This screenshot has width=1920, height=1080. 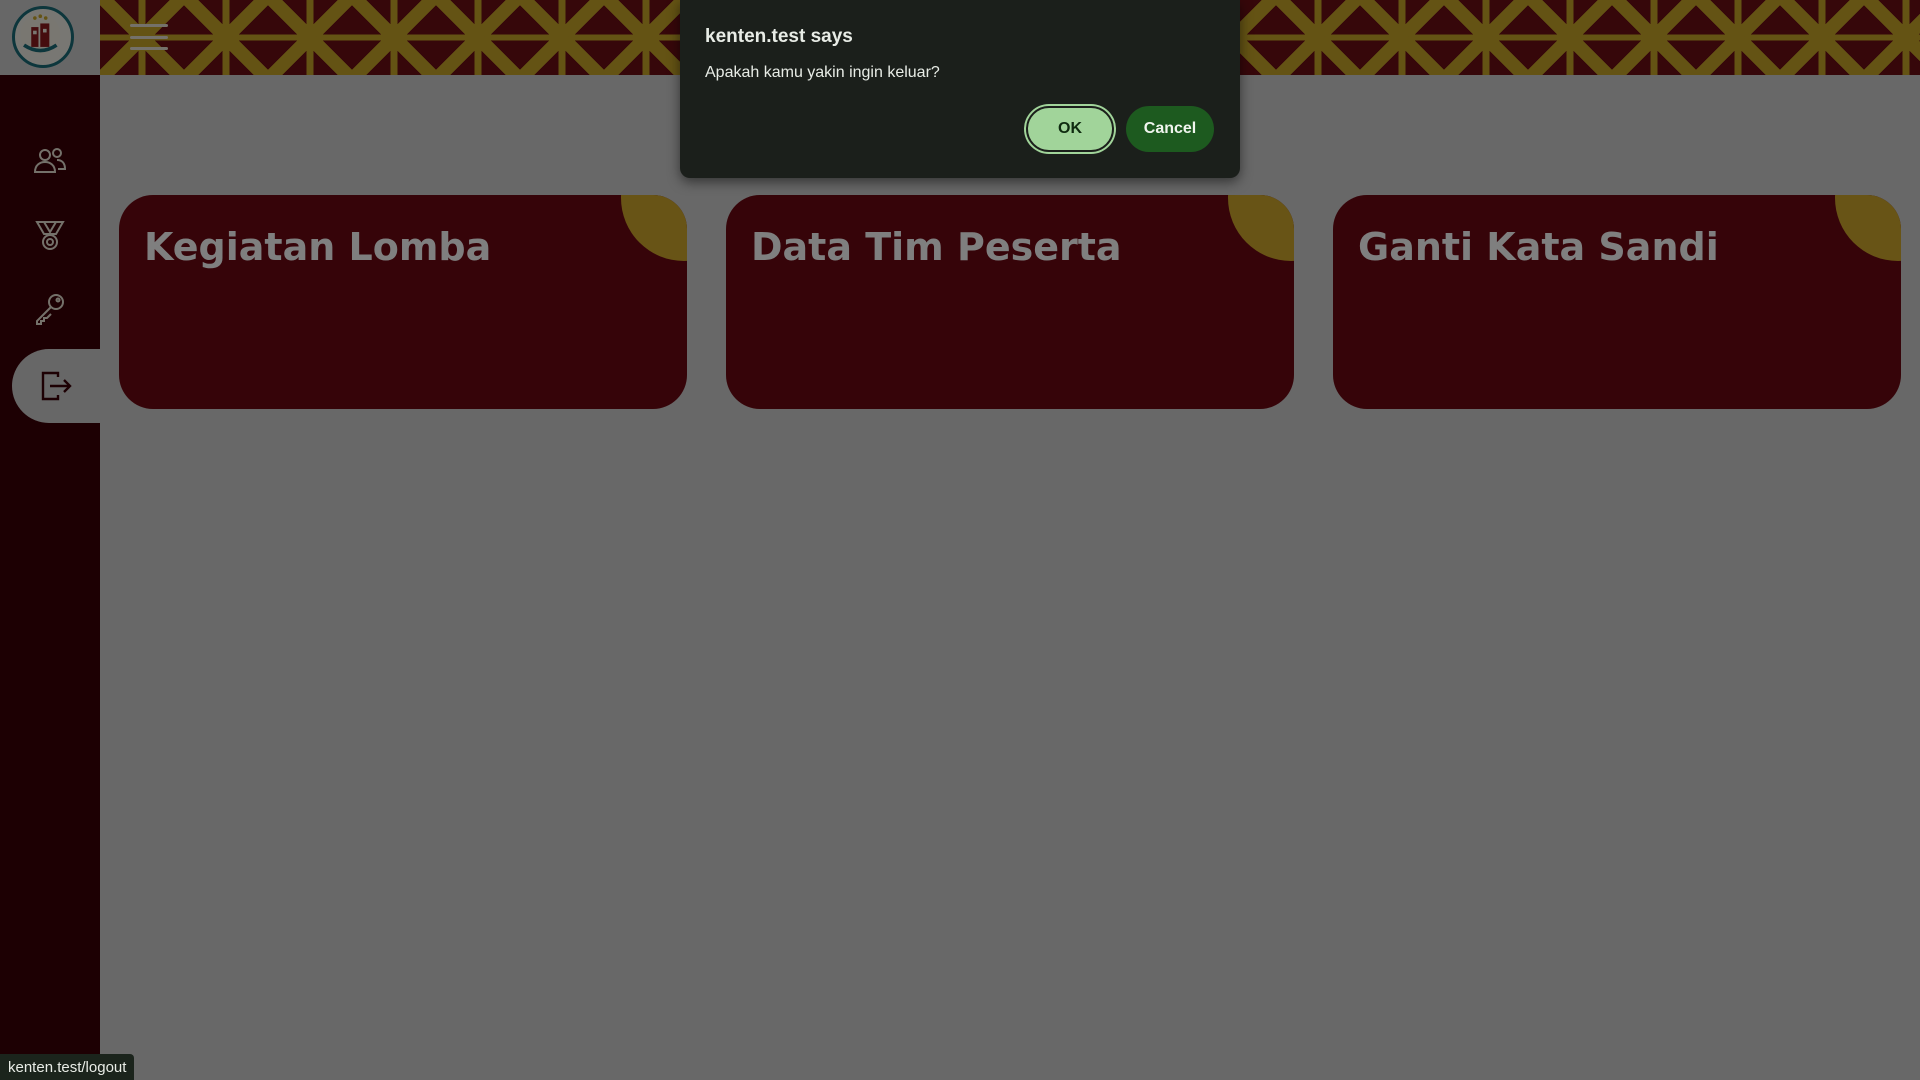 What do you see at coordinates (1170, 129) in the screenshot?
I see `cancel-button: Cancel` at bounding box center [1170, 129].